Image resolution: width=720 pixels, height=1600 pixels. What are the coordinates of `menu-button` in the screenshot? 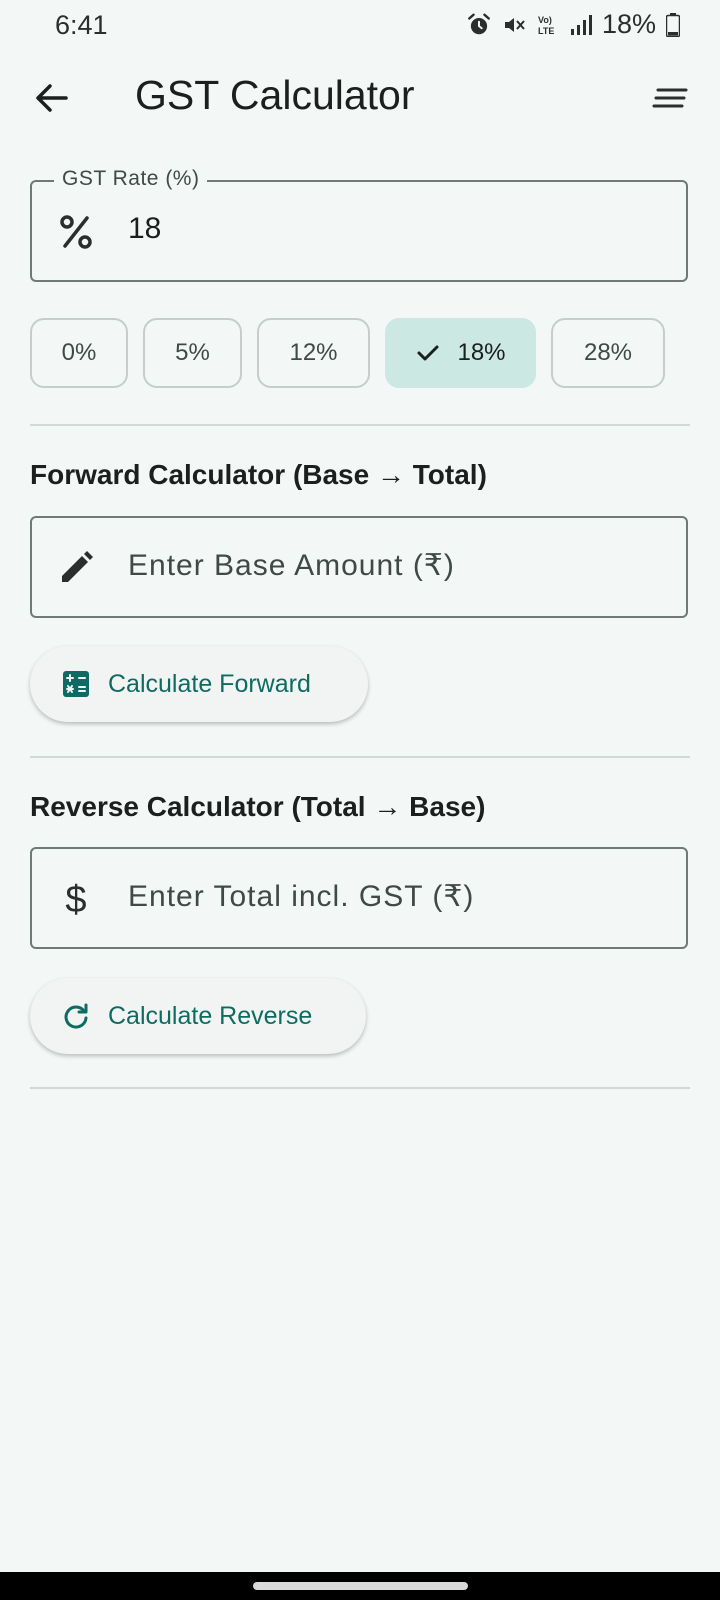 It's located at (670, 98).